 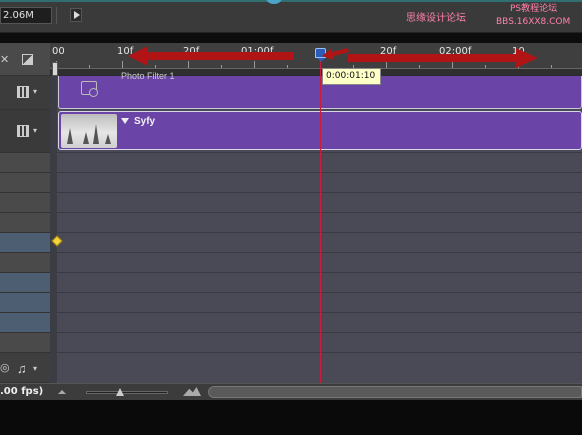 What do you see at coordinates (62, 15) in the screenshot?
I see `toolbar-divider` at bounding box center [62, 15].